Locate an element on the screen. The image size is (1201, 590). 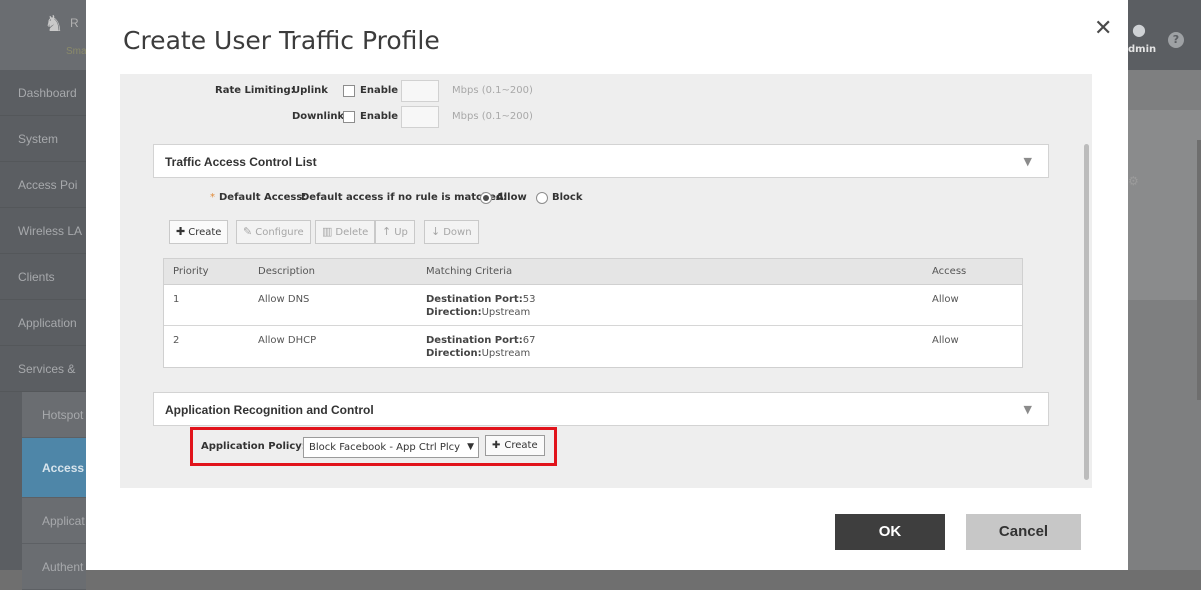
close-icon: ✕ is located at coordinates (1103, 28).